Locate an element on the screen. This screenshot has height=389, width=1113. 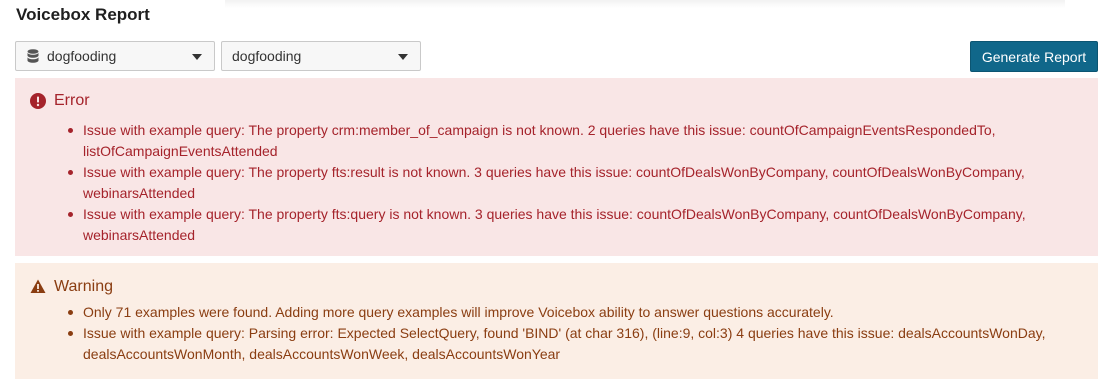
database-select-value: dogfooding is located at coordinates (82, 56).